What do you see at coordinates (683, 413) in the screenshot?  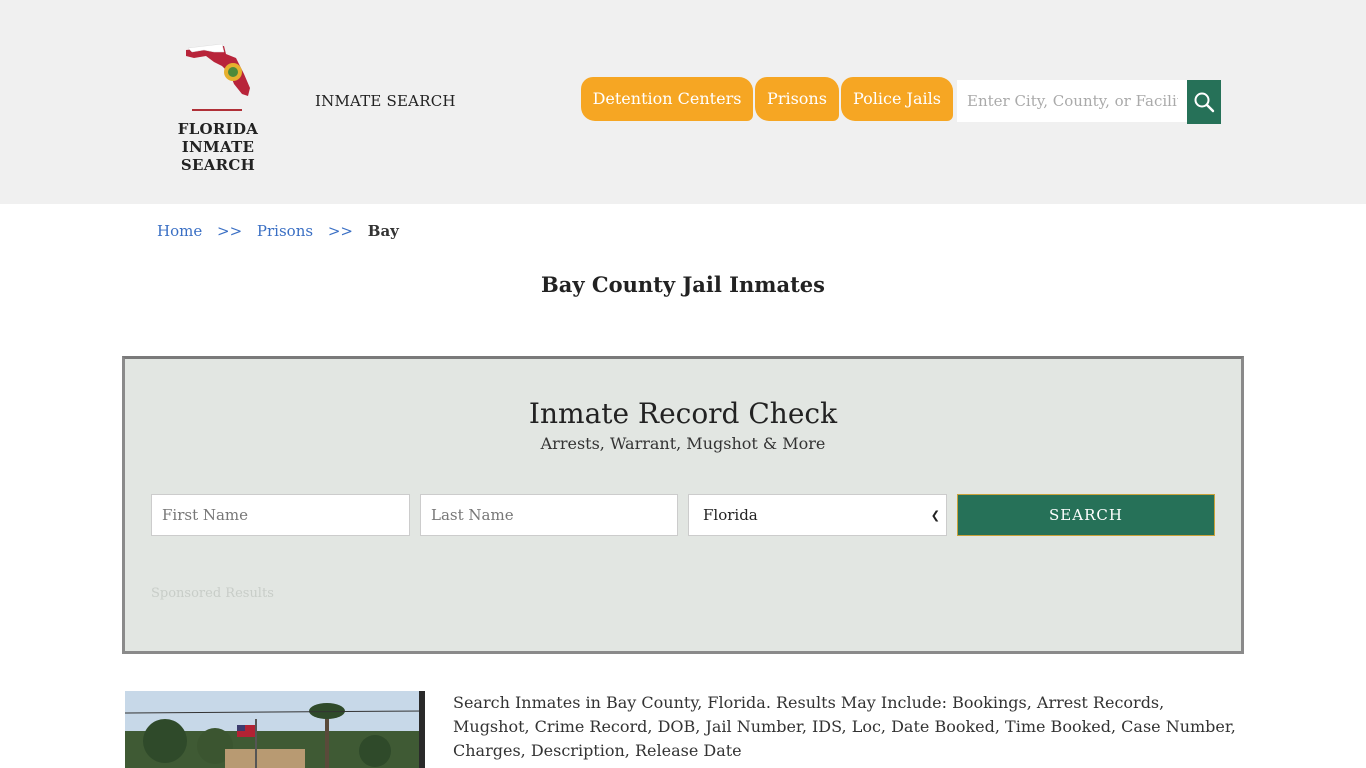 I see `record-check-title: Inmate Record Check` at bounding box center [683, 413].